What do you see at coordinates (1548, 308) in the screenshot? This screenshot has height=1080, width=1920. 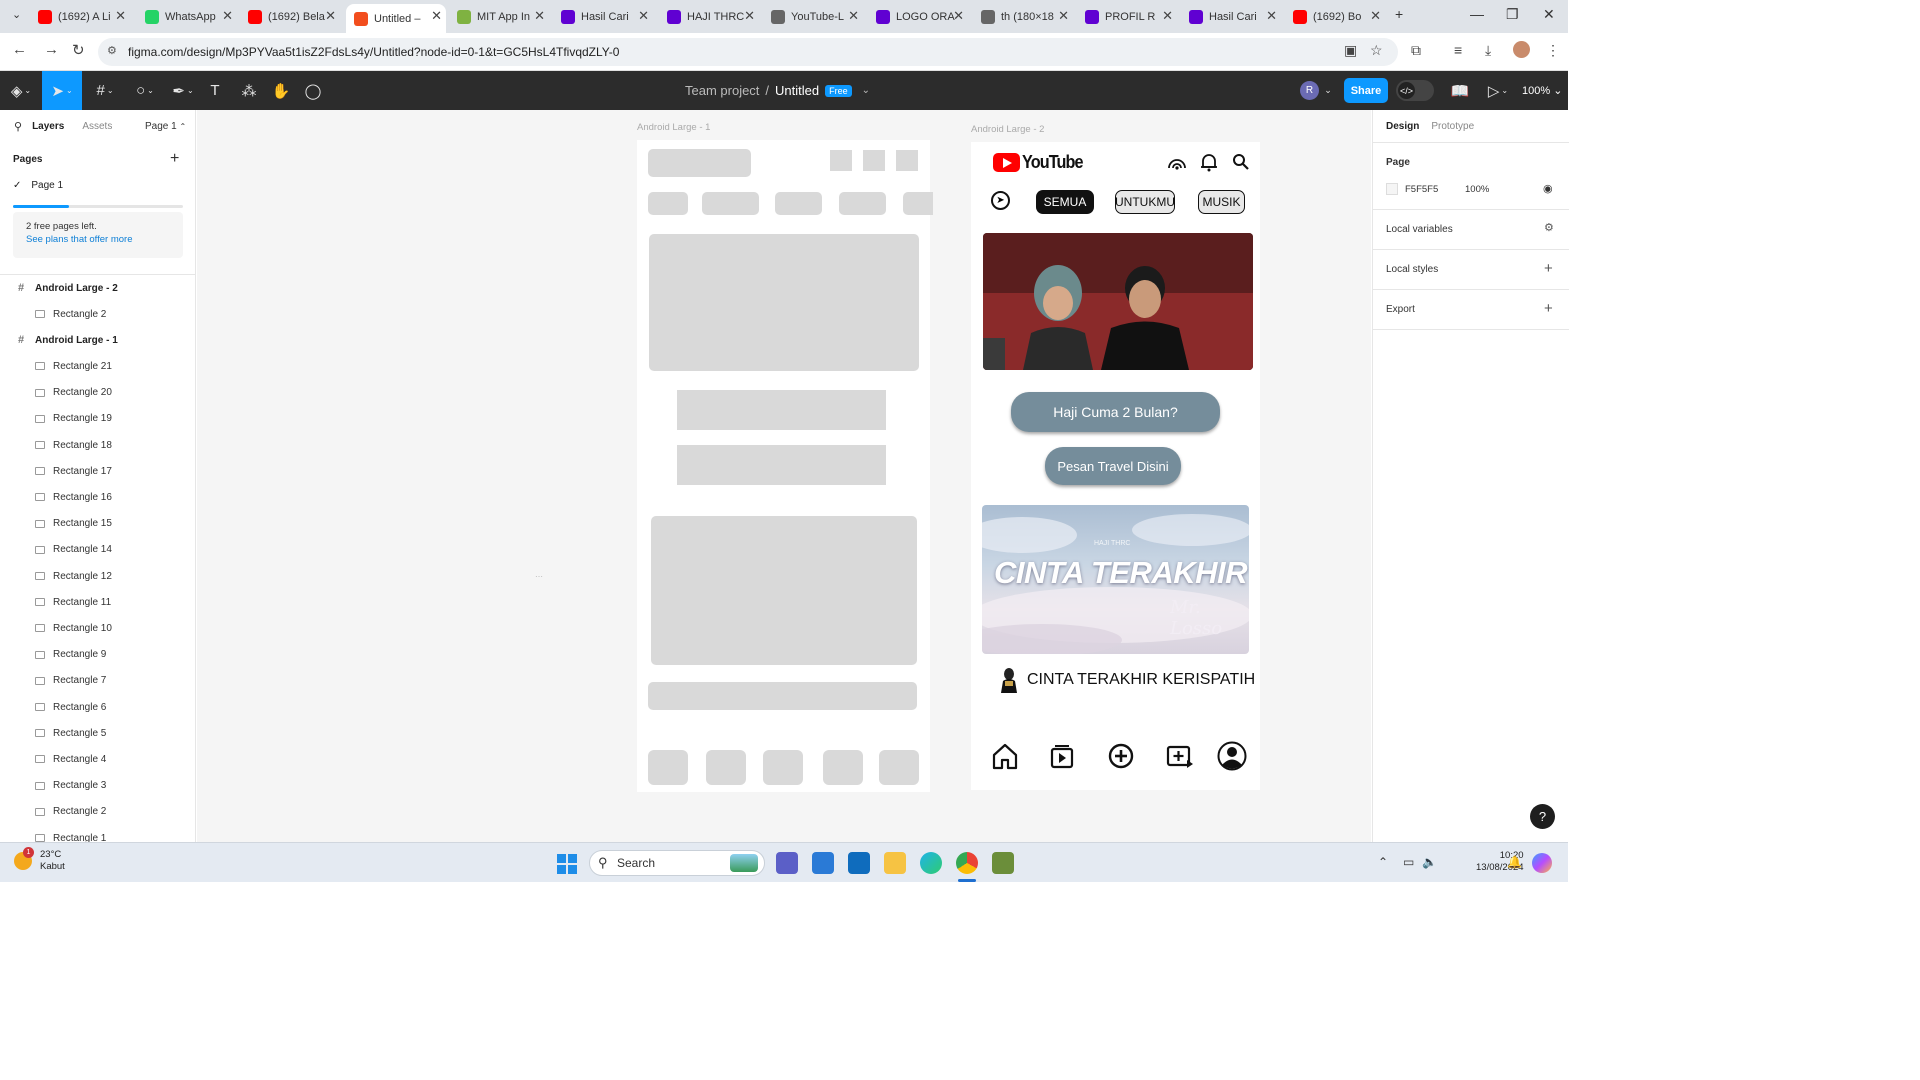 I see `add-export-button: +` at bounding box center [1548, 308].